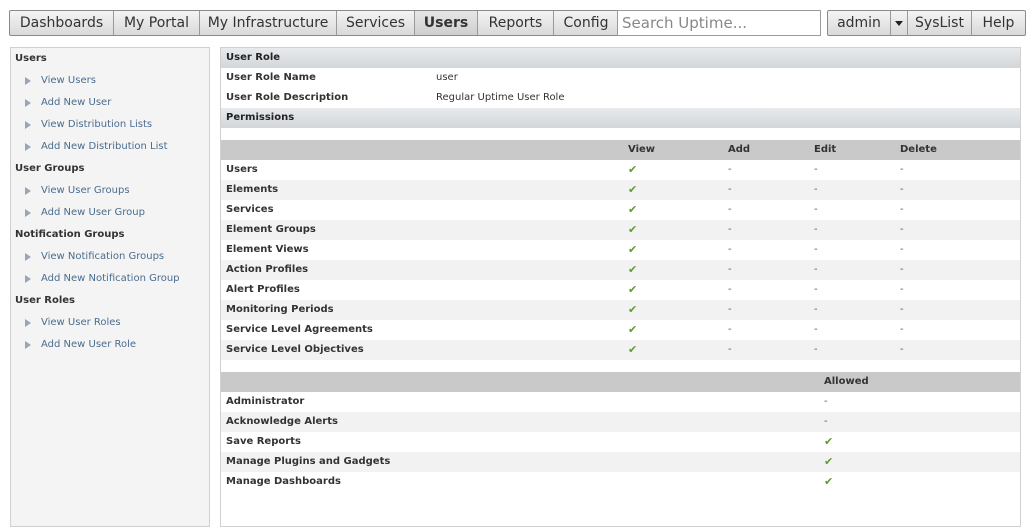 The image size is (1027, 527). I want to click on sidebar-item-view-user-groups: View User Groups, so click(110, 191).